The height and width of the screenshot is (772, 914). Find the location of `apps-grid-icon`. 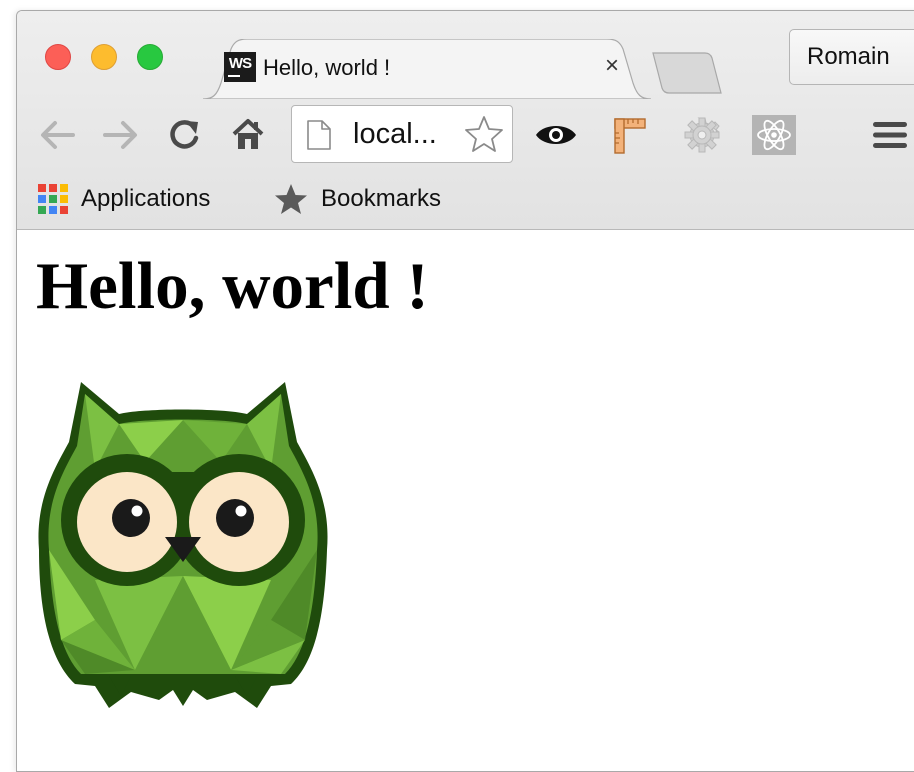

apps-grid-icon is located at coordinates (53, 199).